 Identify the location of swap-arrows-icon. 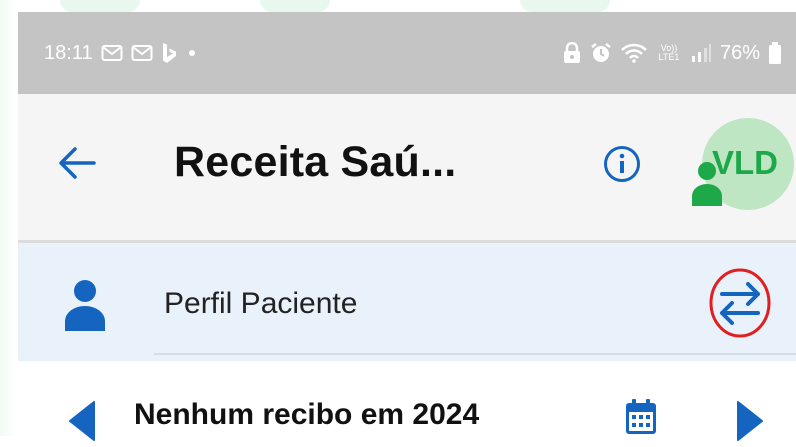
(740, 303).